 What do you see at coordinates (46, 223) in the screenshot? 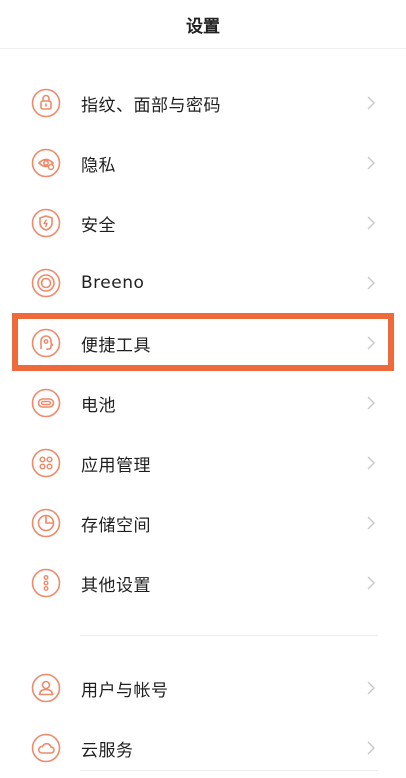
I see `shield-icon` at bounding box center [46, 223].